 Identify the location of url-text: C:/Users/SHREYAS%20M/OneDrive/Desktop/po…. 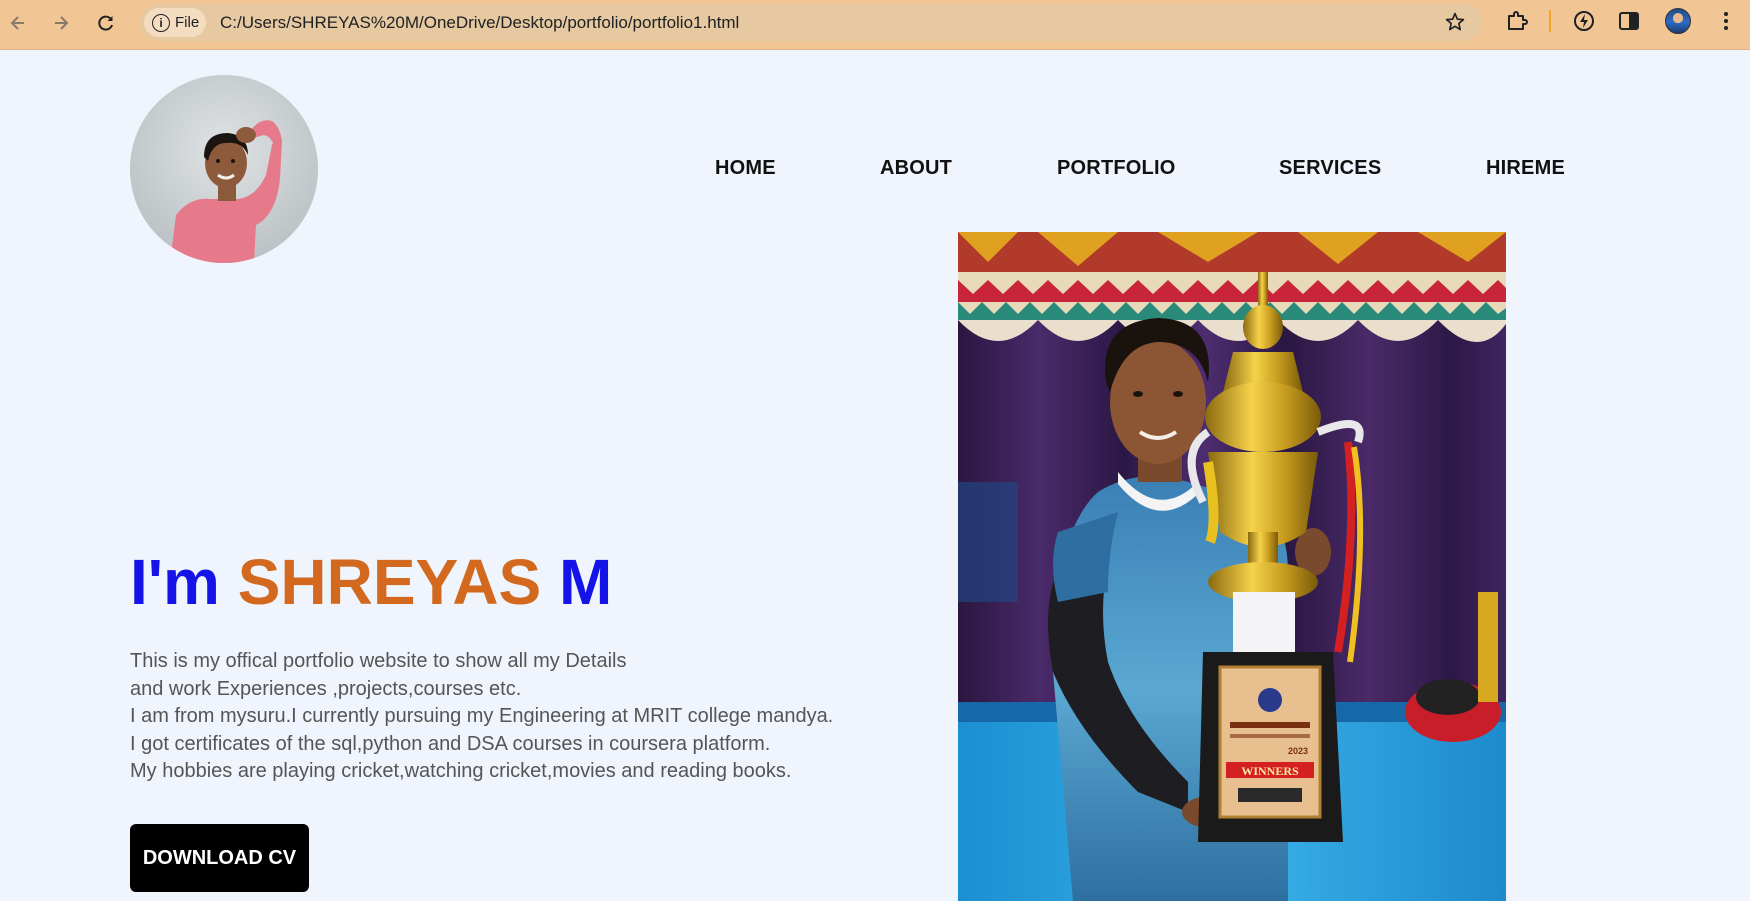
(479, 23).